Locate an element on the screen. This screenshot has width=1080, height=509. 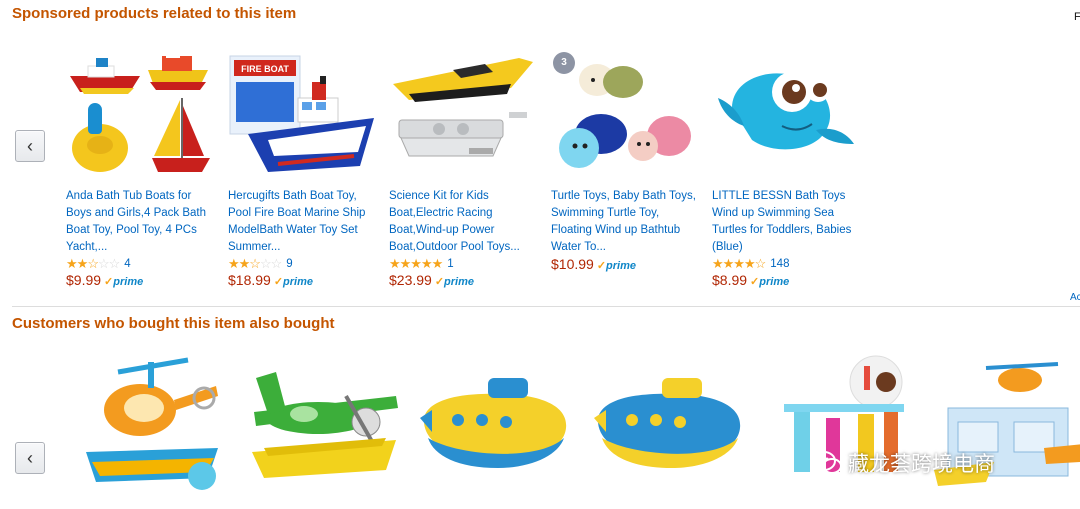
also-bought-prev-button: ‹ is located at coordinates (30, 458).